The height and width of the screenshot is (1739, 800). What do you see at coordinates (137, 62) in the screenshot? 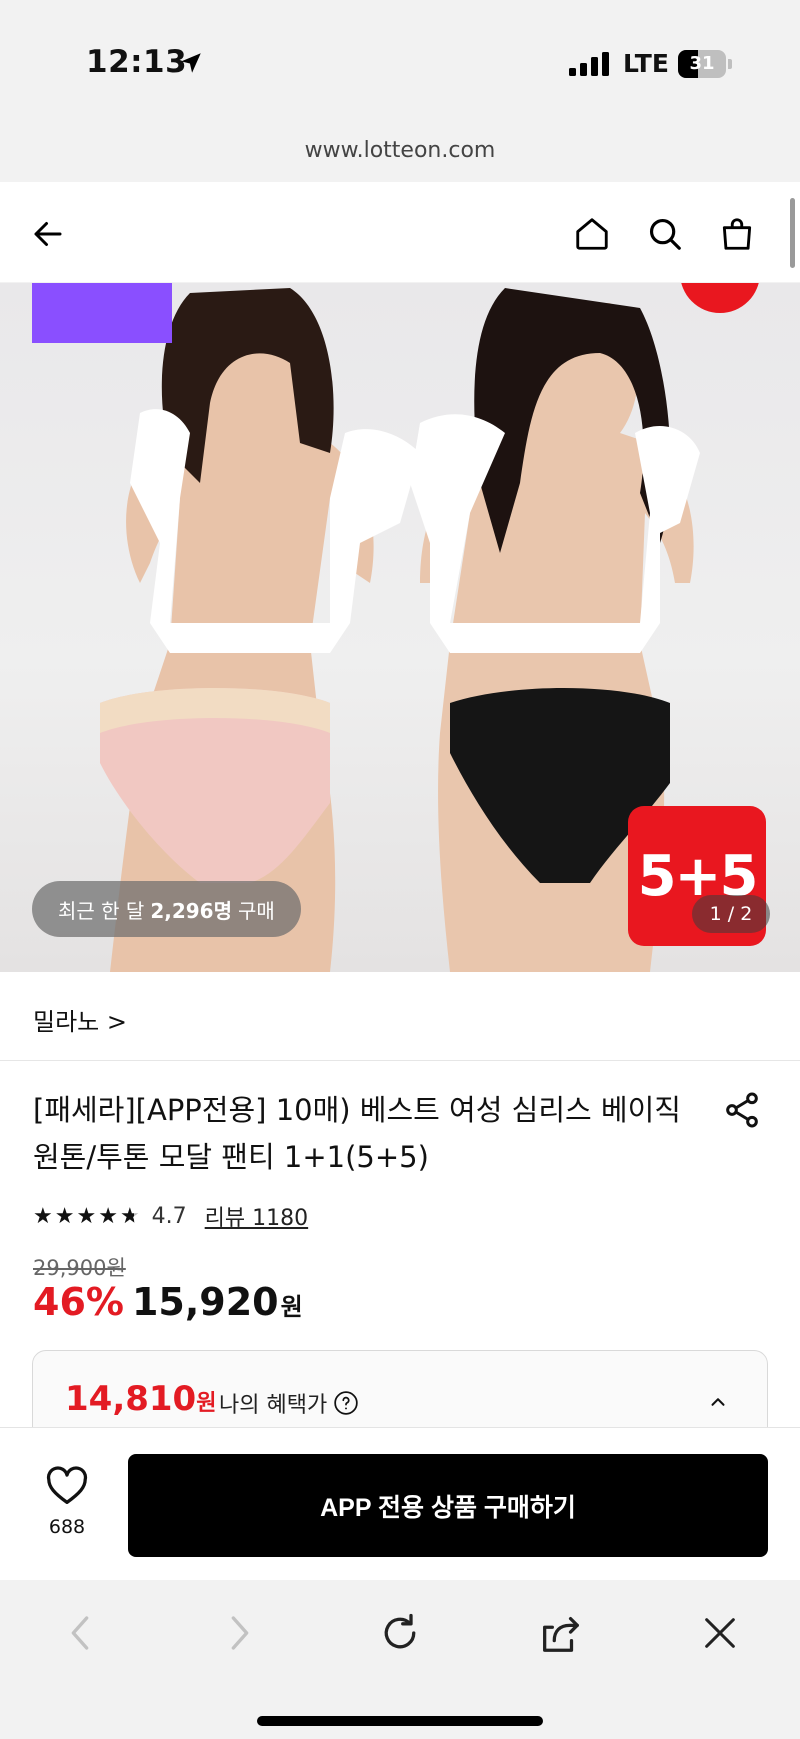
I see `status-time: 12:13` at bounding box center [137, 62].